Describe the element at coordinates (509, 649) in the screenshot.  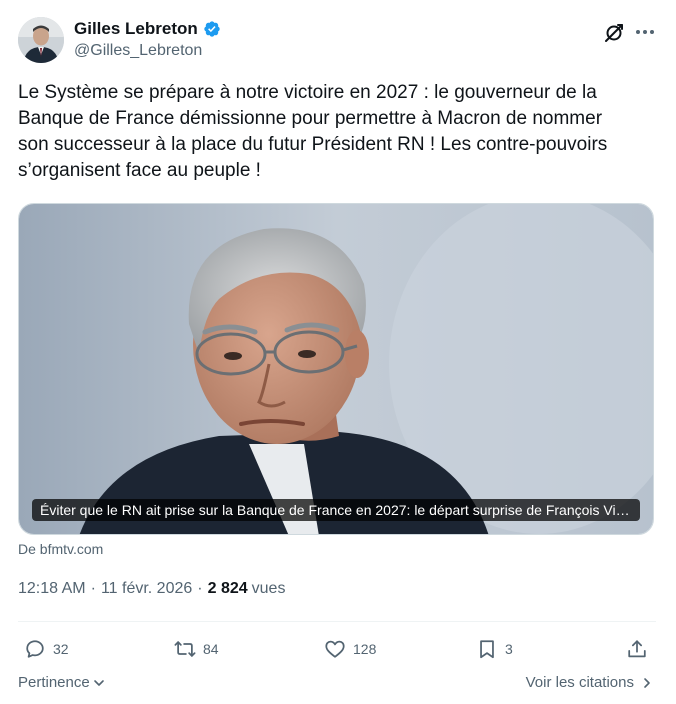
I see `bookmark-count: 3` at that location.